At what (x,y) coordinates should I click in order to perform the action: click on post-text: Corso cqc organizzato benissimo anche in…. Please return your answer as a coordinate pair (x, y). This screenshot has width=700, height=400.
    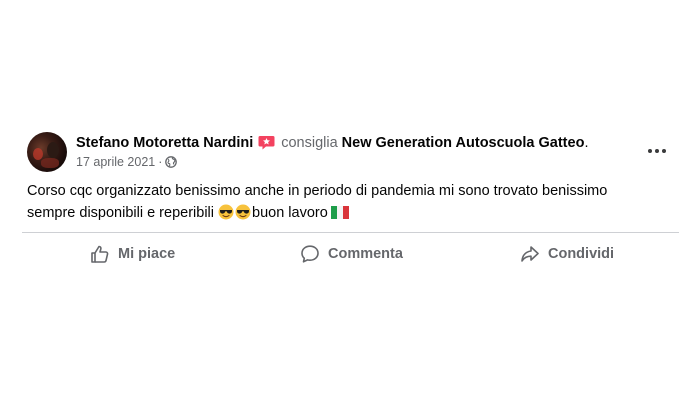
    Looking at the image, I should click on (347, 204).